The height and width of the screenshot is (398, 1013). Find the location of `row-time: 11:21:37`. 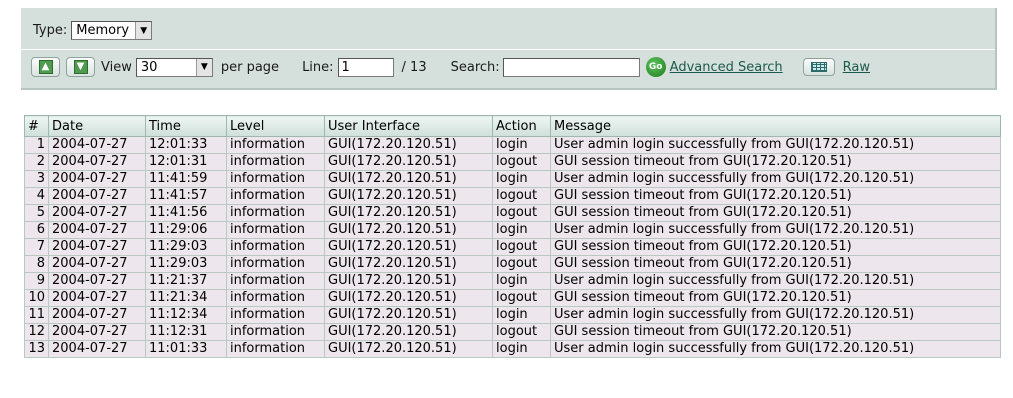

row-time: 11:21:37 is located at coordinates (186, 281).